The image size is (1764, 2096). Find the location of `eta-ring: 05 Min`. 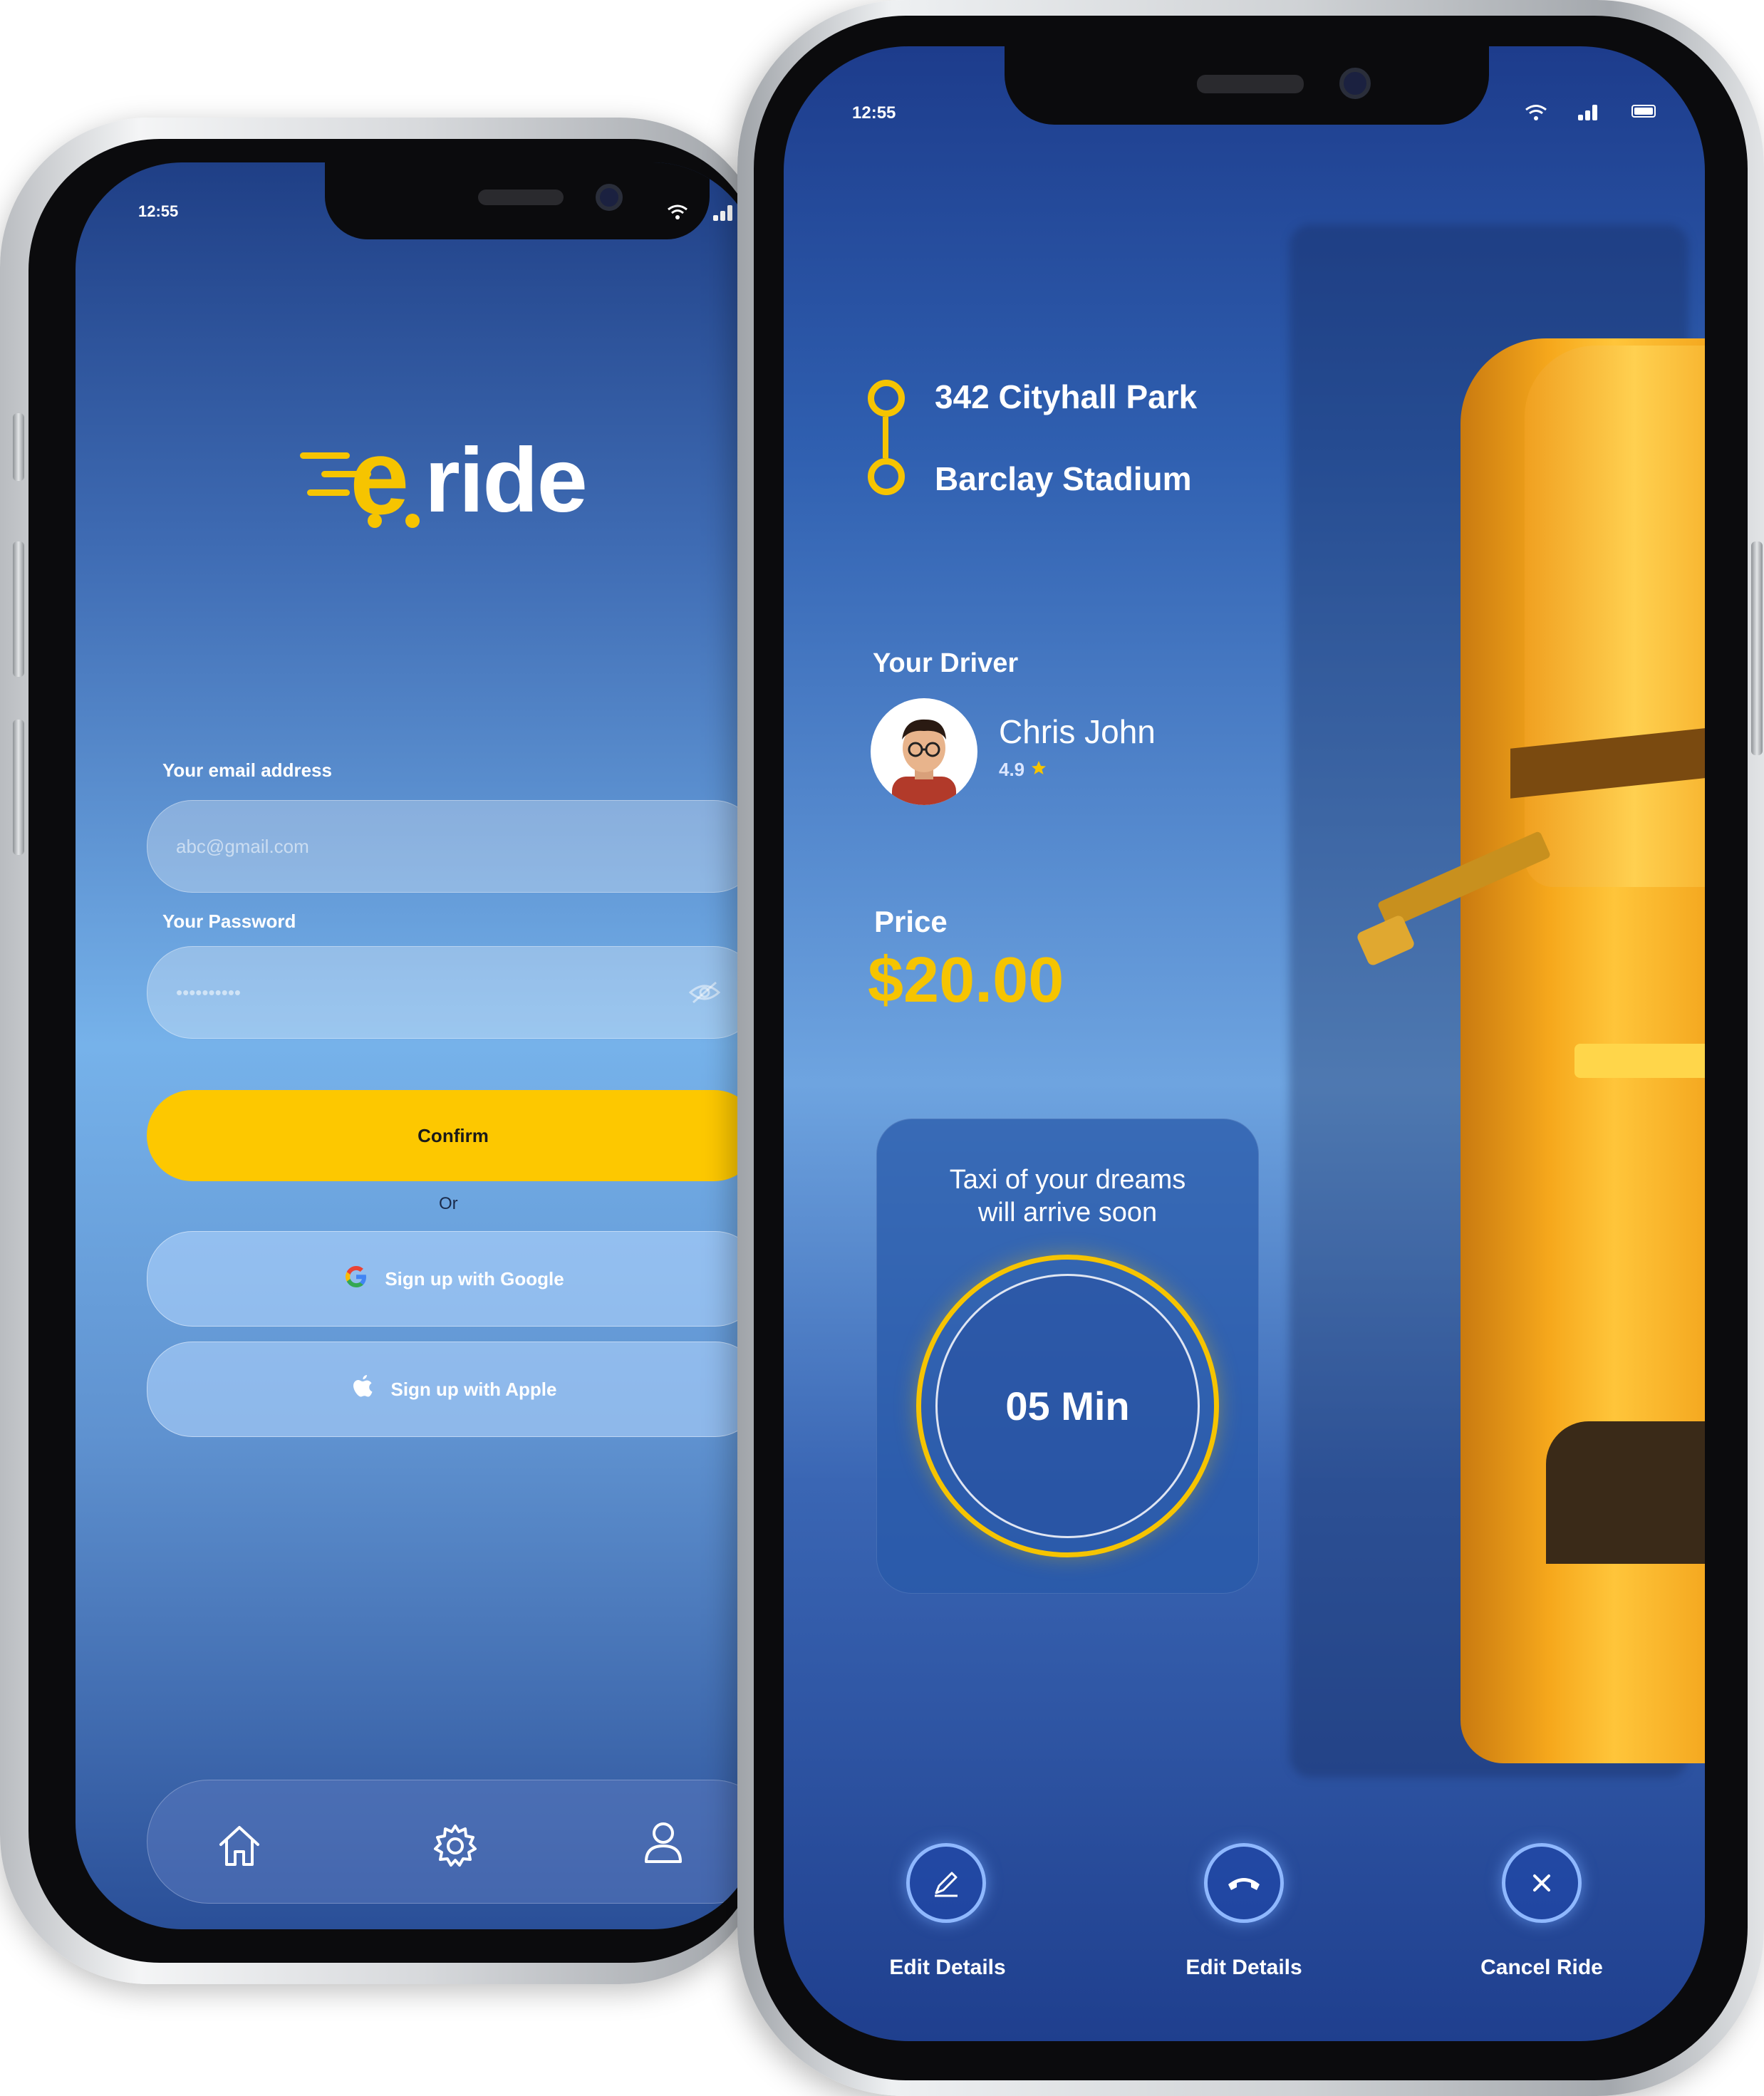

eta-ring: 05 Min is located at coordinates (1067, 1406).